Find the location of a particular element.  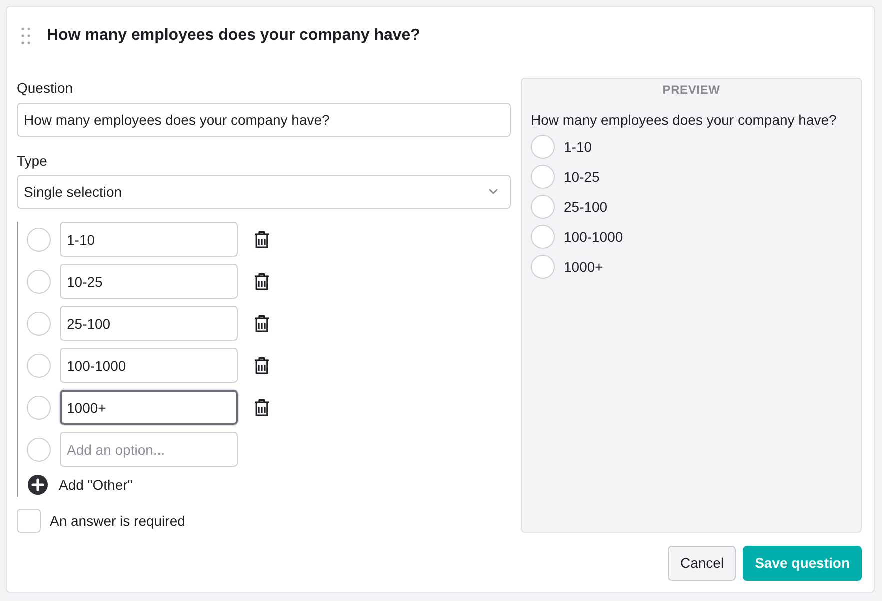

plus-circle-icon is located at coordinates (38, 485).